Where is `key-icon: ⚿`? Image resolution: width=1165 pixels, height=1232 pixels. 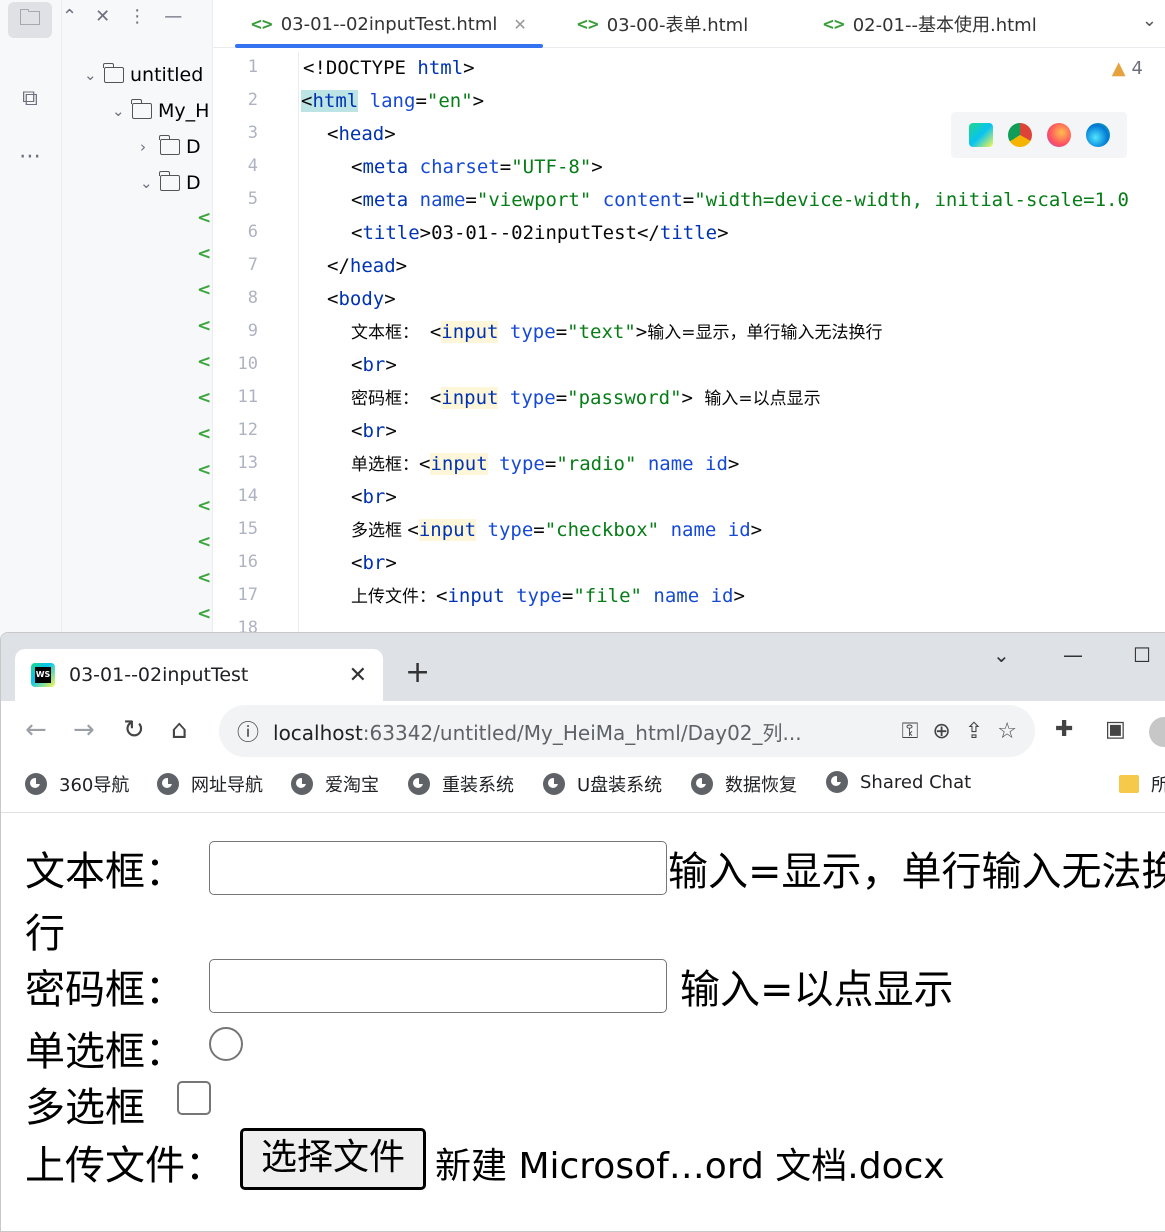 key-icon: ⚿ is located at coordinates (910, 731).